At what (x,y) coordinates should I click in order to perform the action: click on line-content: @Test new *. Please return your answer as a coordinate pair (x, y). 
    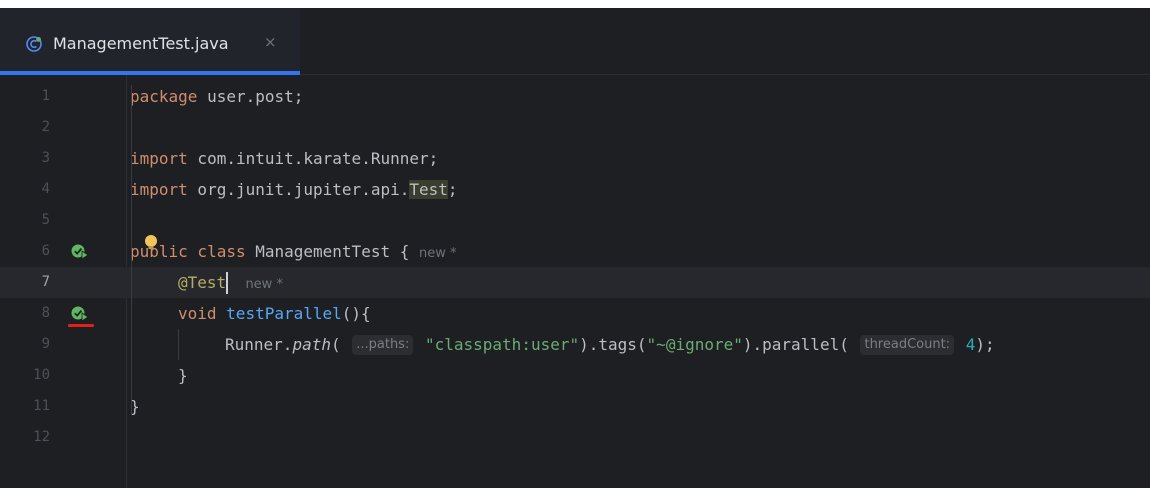
    Looking at the image, I should click on (230, 283).